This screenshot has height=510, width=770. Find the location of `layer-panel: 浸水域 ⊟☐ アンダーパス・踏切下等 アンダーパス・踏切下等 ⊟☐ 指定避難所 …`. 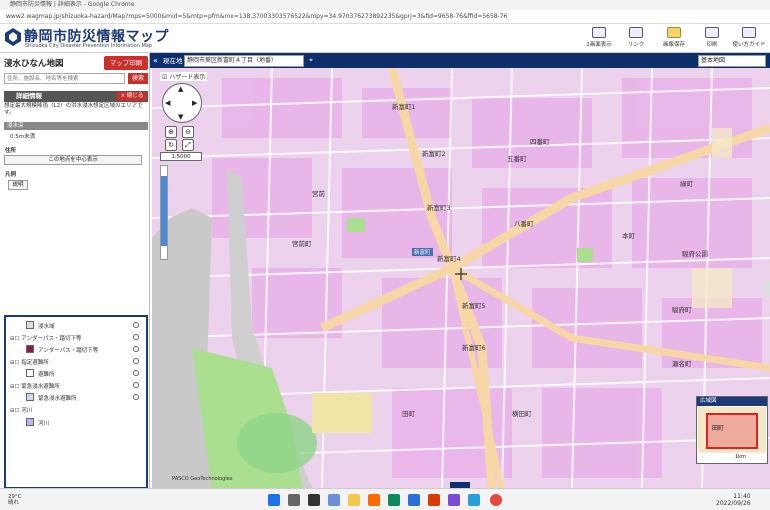

layer-panel: 浸水域 ⊟☐ アンダーパス・踏切下等 アンダーパス・踏切下等 ⊟☐ 指定避難所 … is located at coordinates (76, 402).